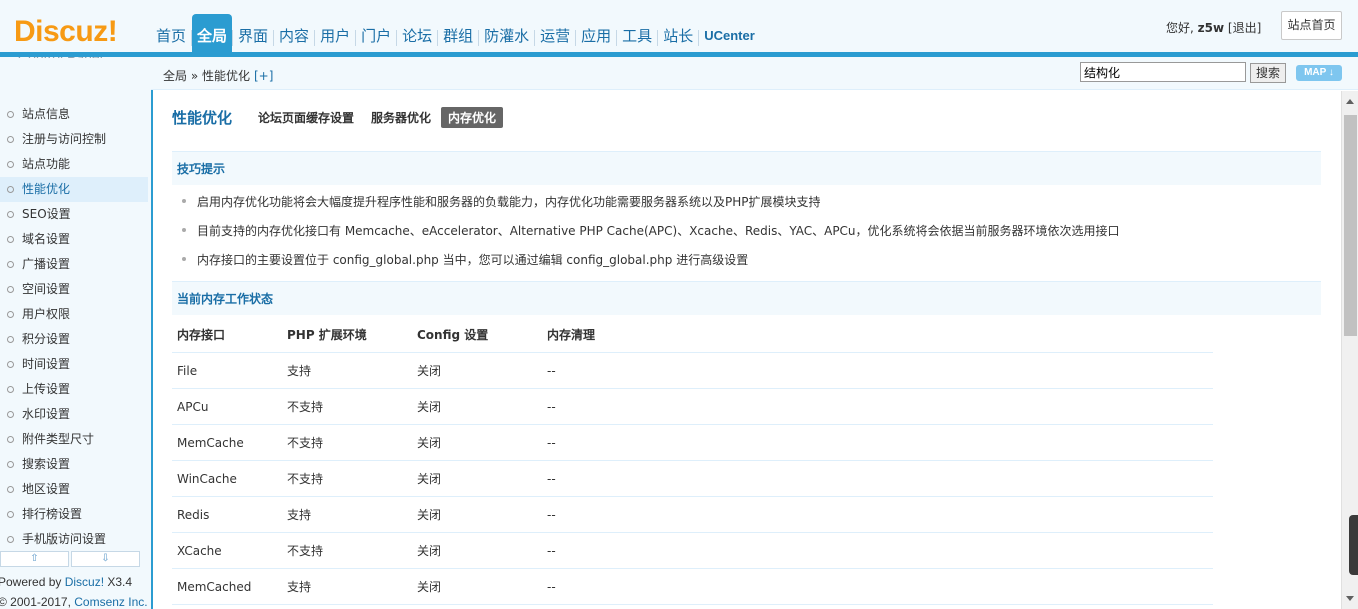 Image resolution: width=1358 pixels, height=609 pixels. What do you see at coordinates (193, 515) in the screenshot?
I see `table-cell: Redis` at bounding box center [193, 515].